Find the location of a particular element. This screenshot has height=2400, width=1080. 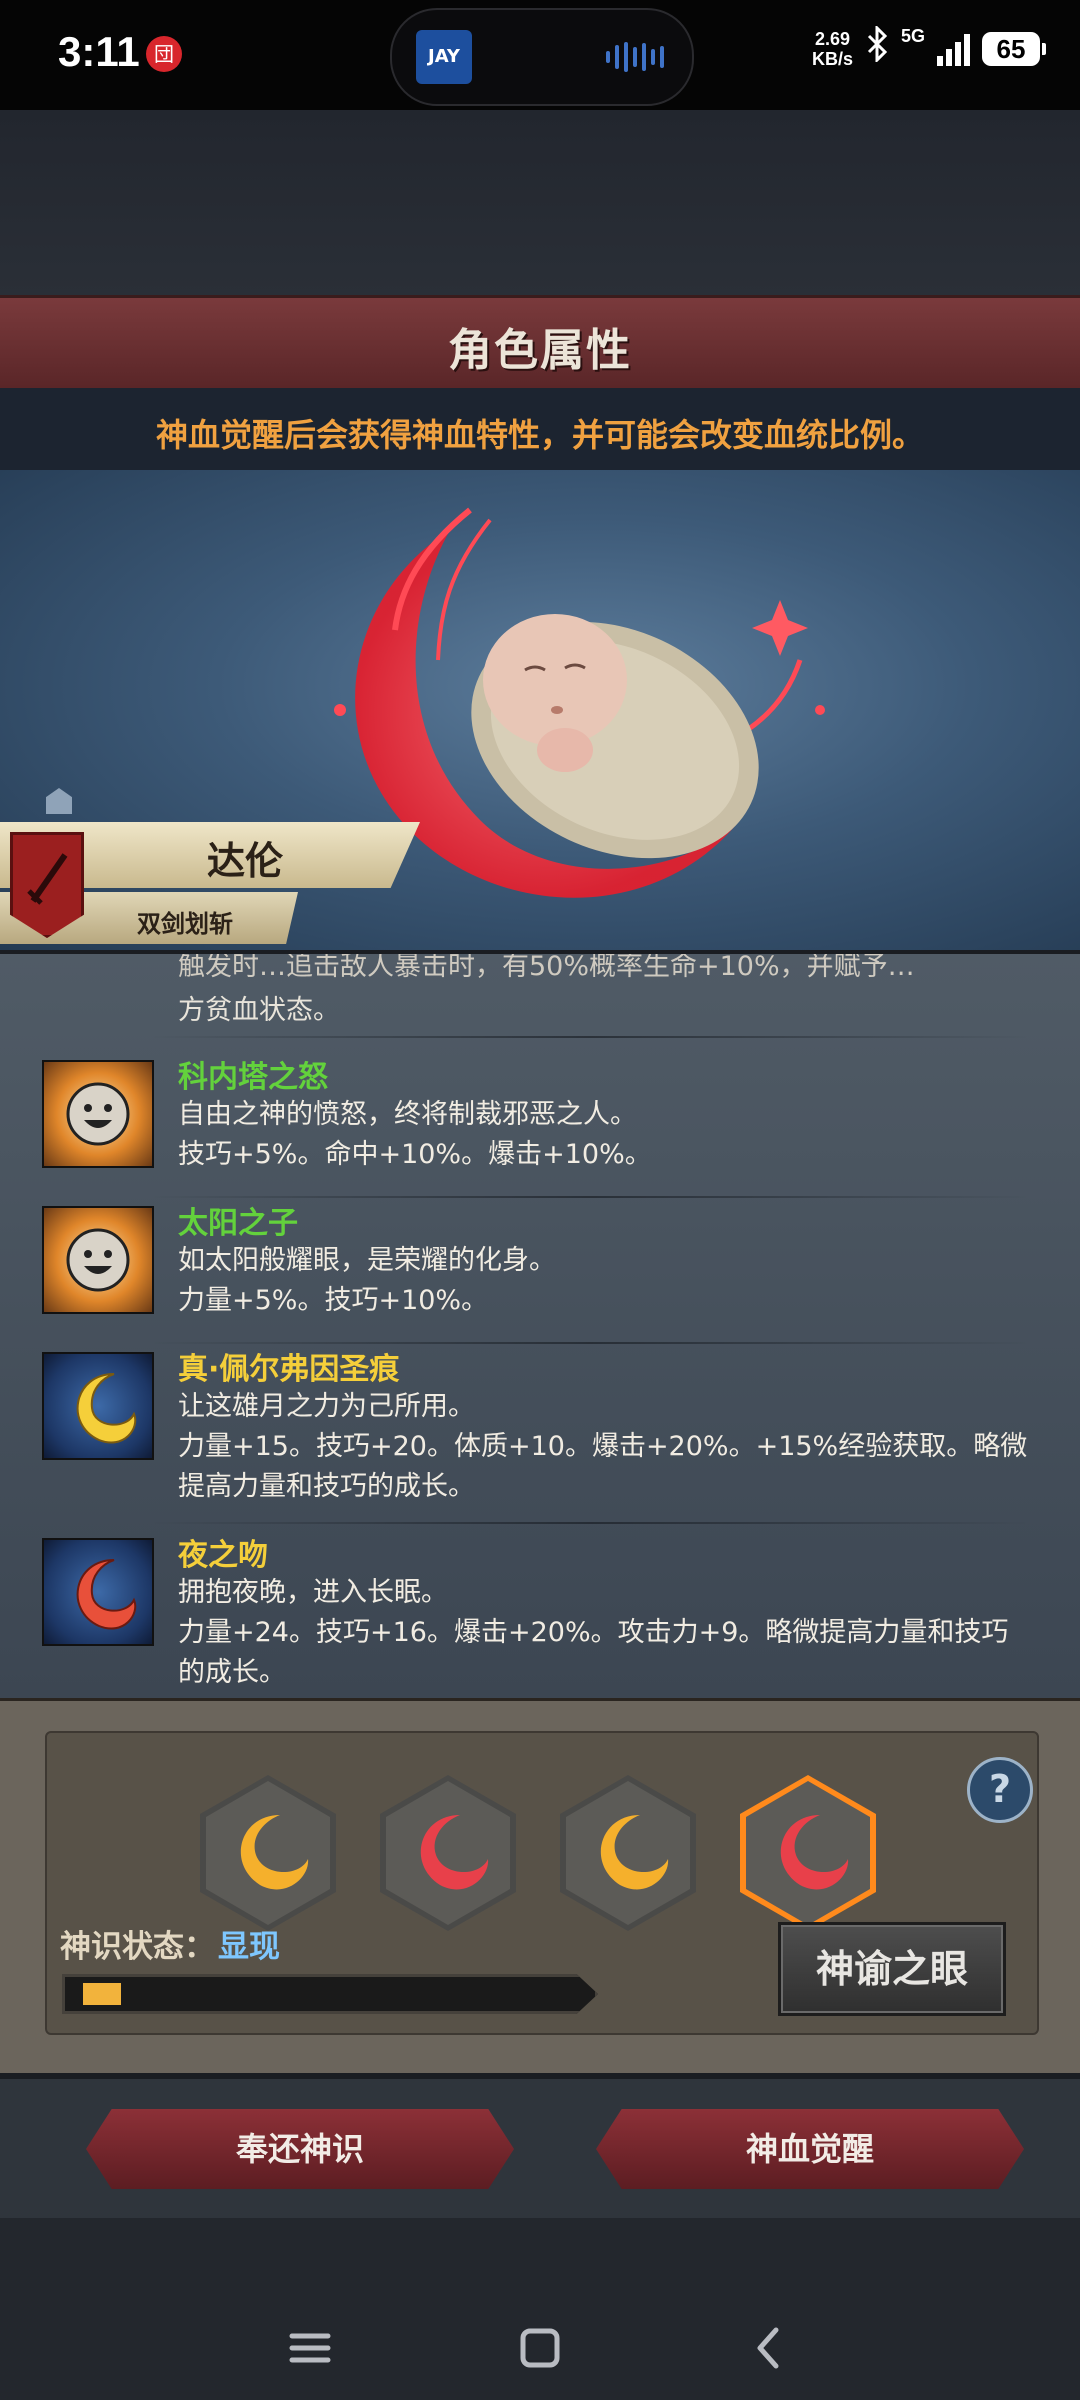

music-app-icon: JAY is located at coordinates (444, 57).